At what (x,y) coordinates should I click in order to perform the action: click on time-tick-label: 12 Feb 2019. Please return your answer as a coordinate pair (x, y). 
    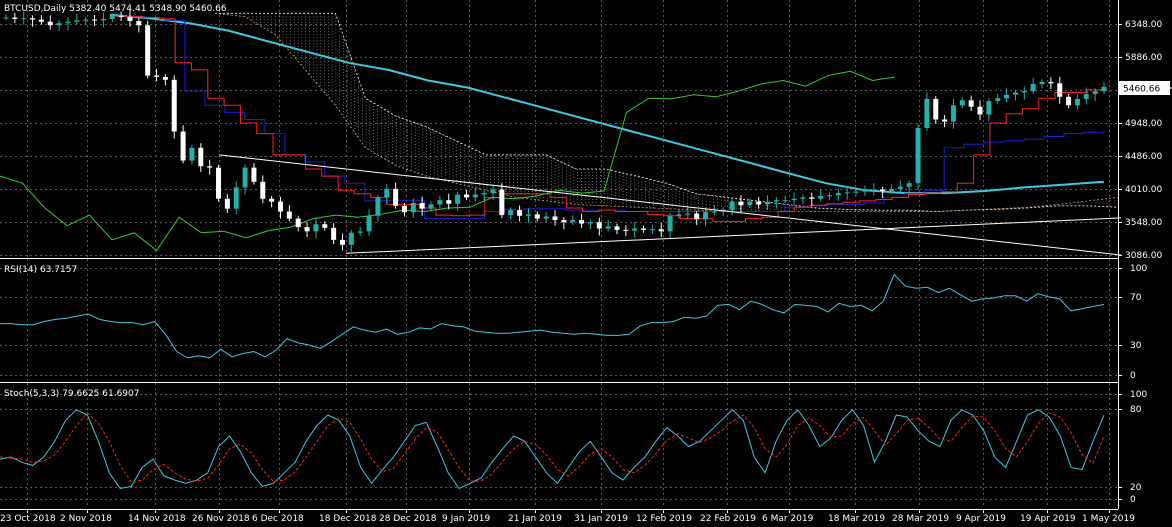
    Looking at the image, I should click on (664, 519).